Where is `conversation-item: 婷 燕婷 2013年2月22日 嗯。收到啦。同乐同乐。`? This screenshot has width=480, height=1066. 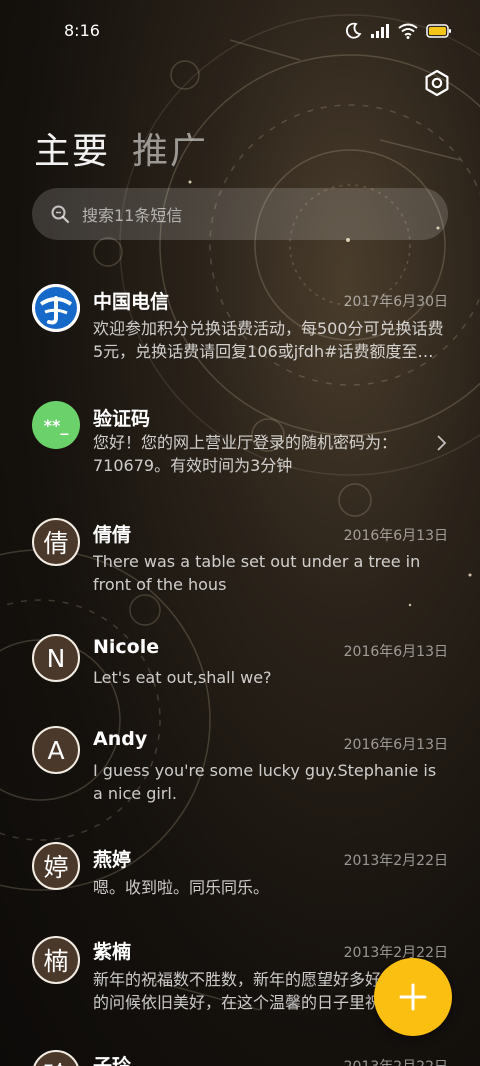 conversation-item: 婷 燕婷 2013年2月22日 嗯。收到啦。同乐同乐。 is located at coordinates (240, 882).